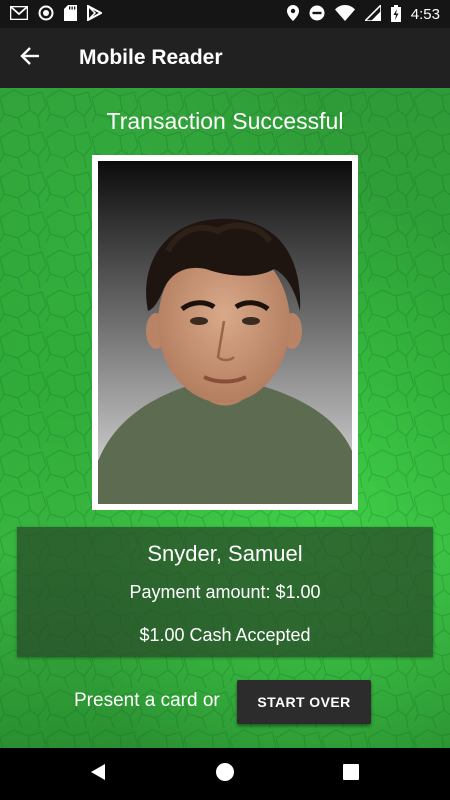  What do you see at coordinates (95, 13) in the screenshot?
I see `play-store-icon` at bounding box center [95, 13].